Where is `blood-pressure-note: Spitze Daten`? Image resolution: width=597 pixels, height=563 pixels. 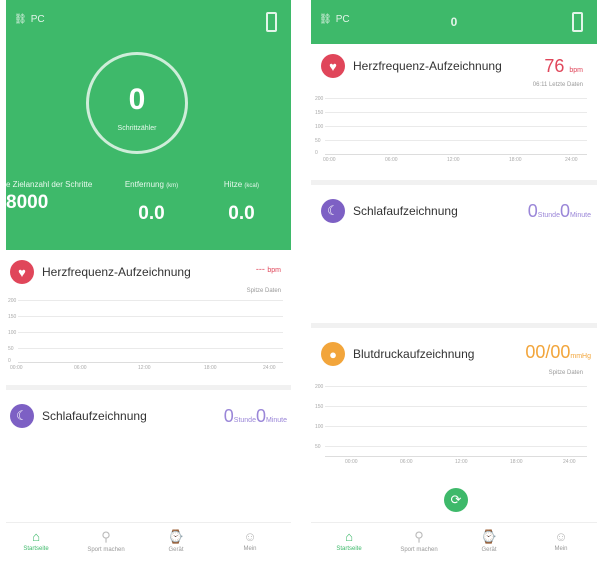
blood-pressure-note: Spitze Daten is located at coordinates (565, 373).